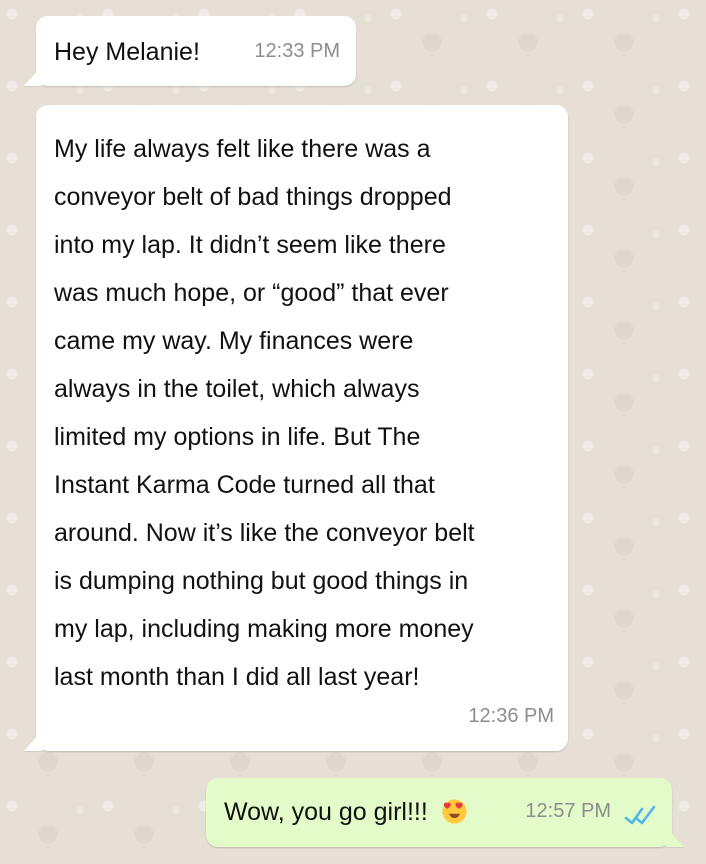 This screenshot has width=706, height=864. I want to click on incoming-message-bubble: Hey Melanie! 12:33 PM, so click(196, 51).